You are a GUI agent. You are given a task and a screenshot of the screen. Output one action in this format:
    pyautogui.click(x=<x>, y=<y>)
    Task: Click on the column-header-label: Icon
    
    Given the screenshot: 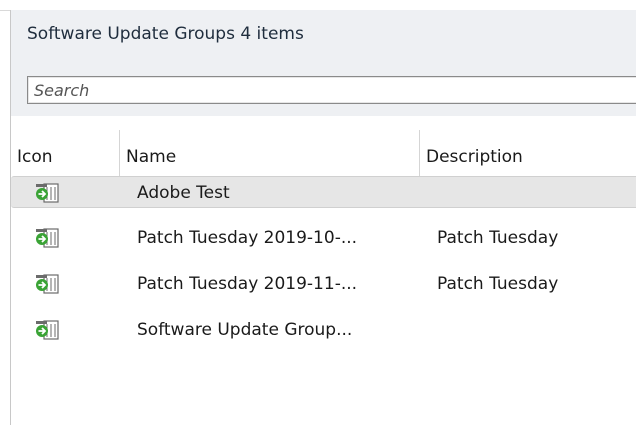 What is the action you would take?
    pyautogui.click(x=35, y=157)
    